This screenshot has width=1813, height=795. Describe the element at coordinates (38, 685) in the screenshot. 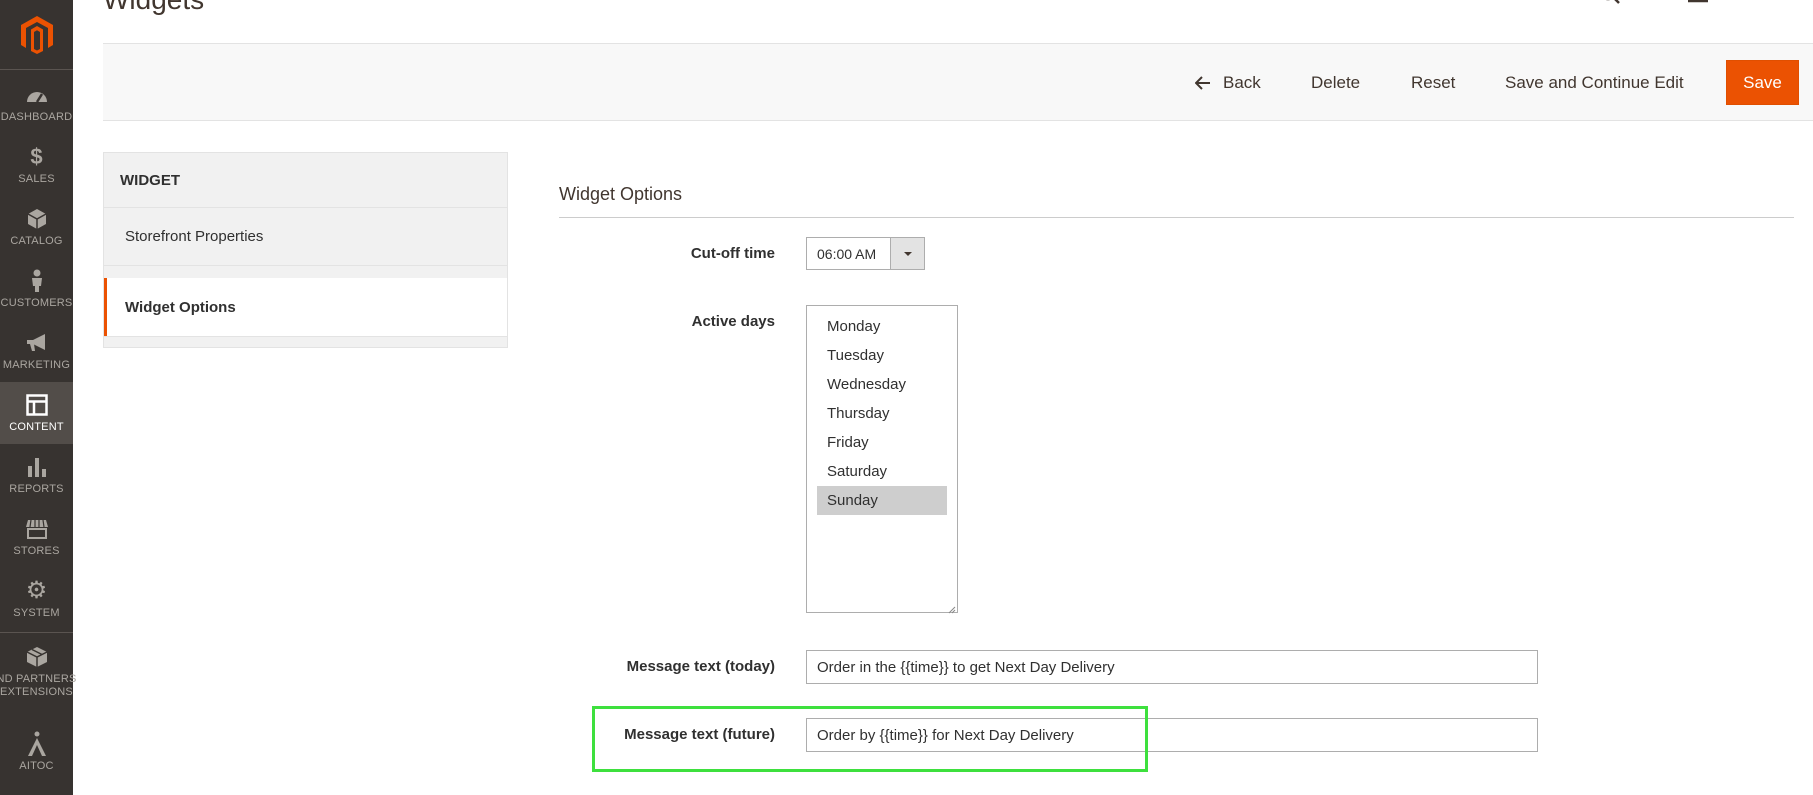

I see `sidebar-item-label: ND PARTNERS EXTENSIONS` at that location.